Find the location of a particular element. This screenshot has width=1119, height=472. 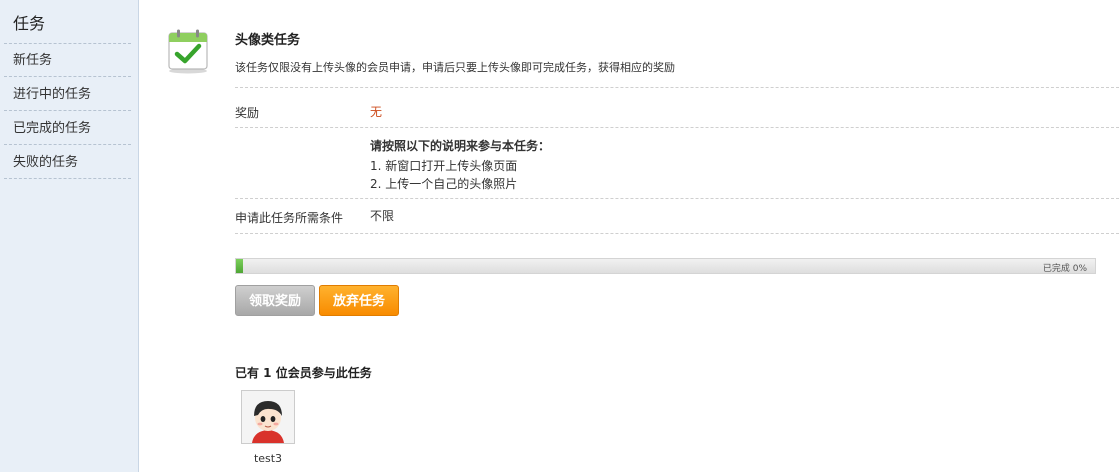

member-avatar is located at coordinates (268, 417).